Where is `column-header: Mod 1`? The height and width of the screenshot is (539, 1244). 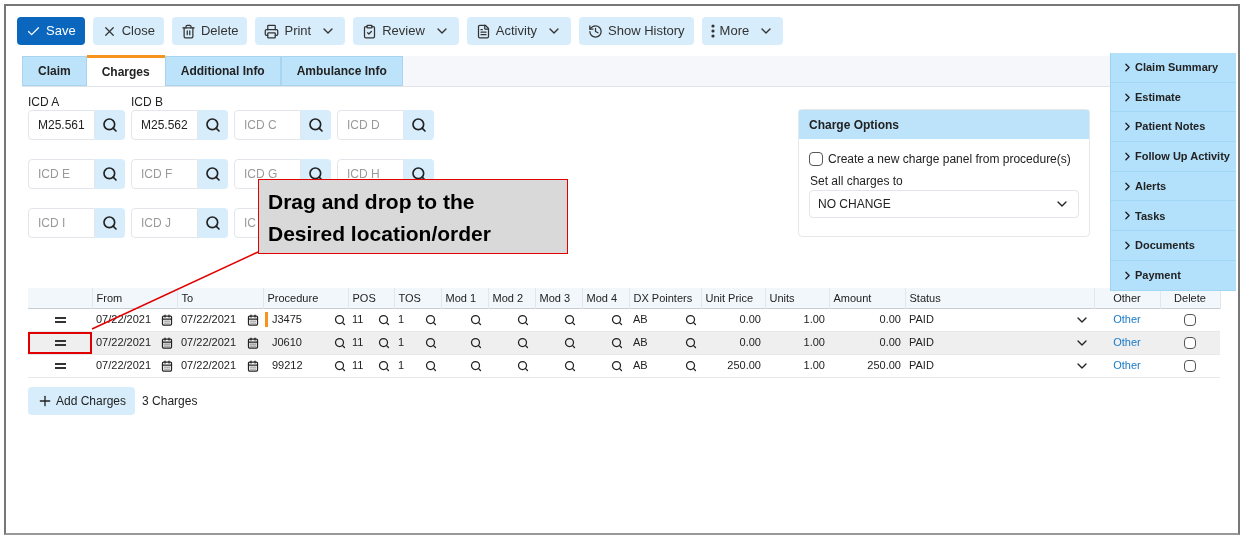
column-header: Mod 1 is located at coordinates (464, 298).